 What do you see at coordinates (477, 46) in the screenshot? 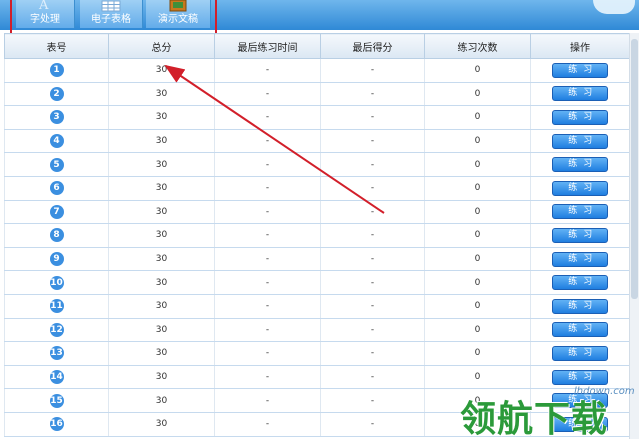
I see `col-header-count: 练习次数` at bounding box center [477, 46].